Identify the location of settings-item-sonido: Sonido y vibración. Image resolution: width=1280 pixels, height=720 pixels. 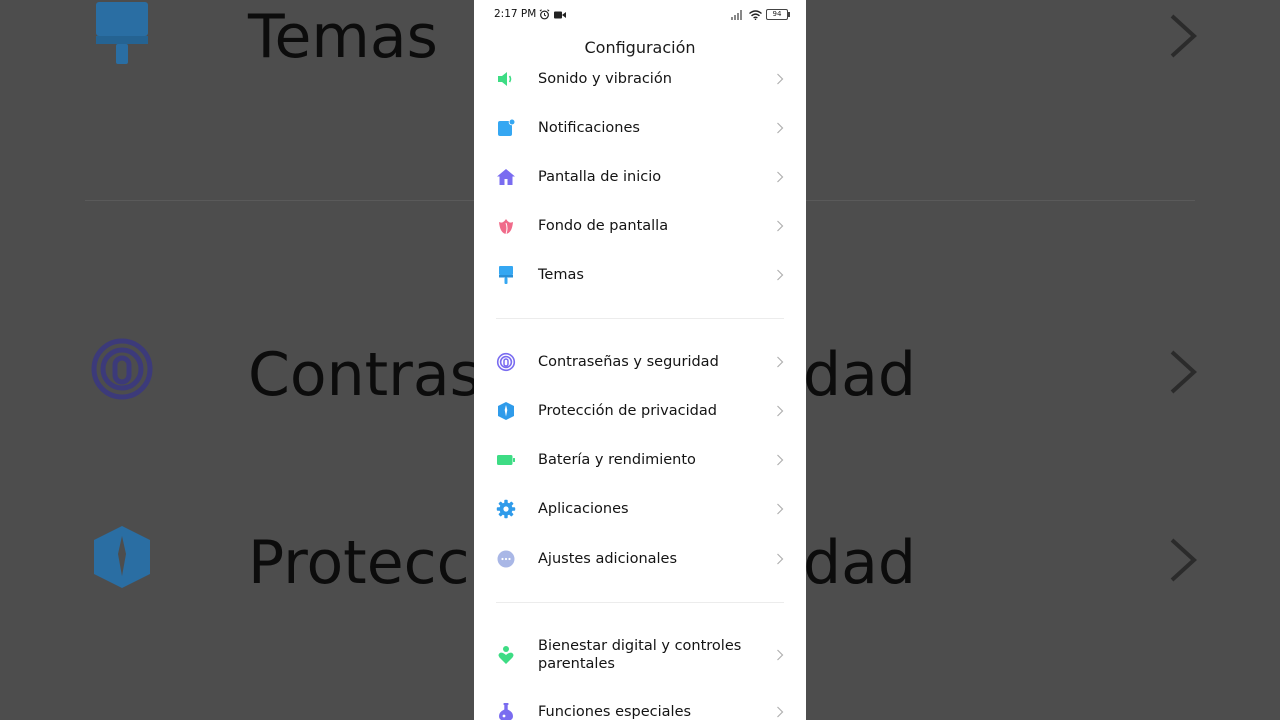
(640, 79).